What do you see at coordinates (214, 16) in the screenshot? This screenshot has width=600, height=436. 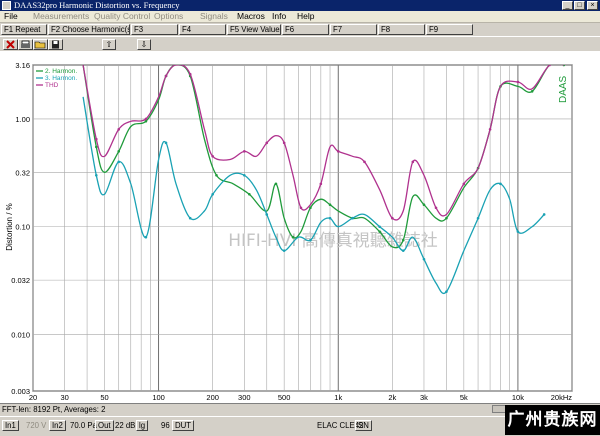 I see `menu-signals: Signals` at bounding box center [214, 16].